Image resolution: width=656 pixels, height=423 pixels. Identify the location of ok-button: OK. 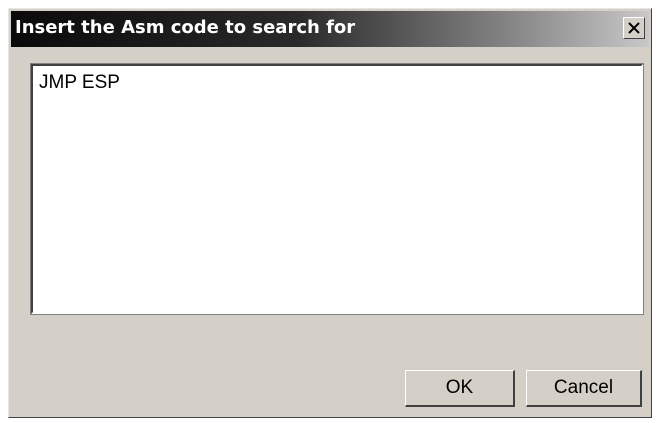
(460, 388).